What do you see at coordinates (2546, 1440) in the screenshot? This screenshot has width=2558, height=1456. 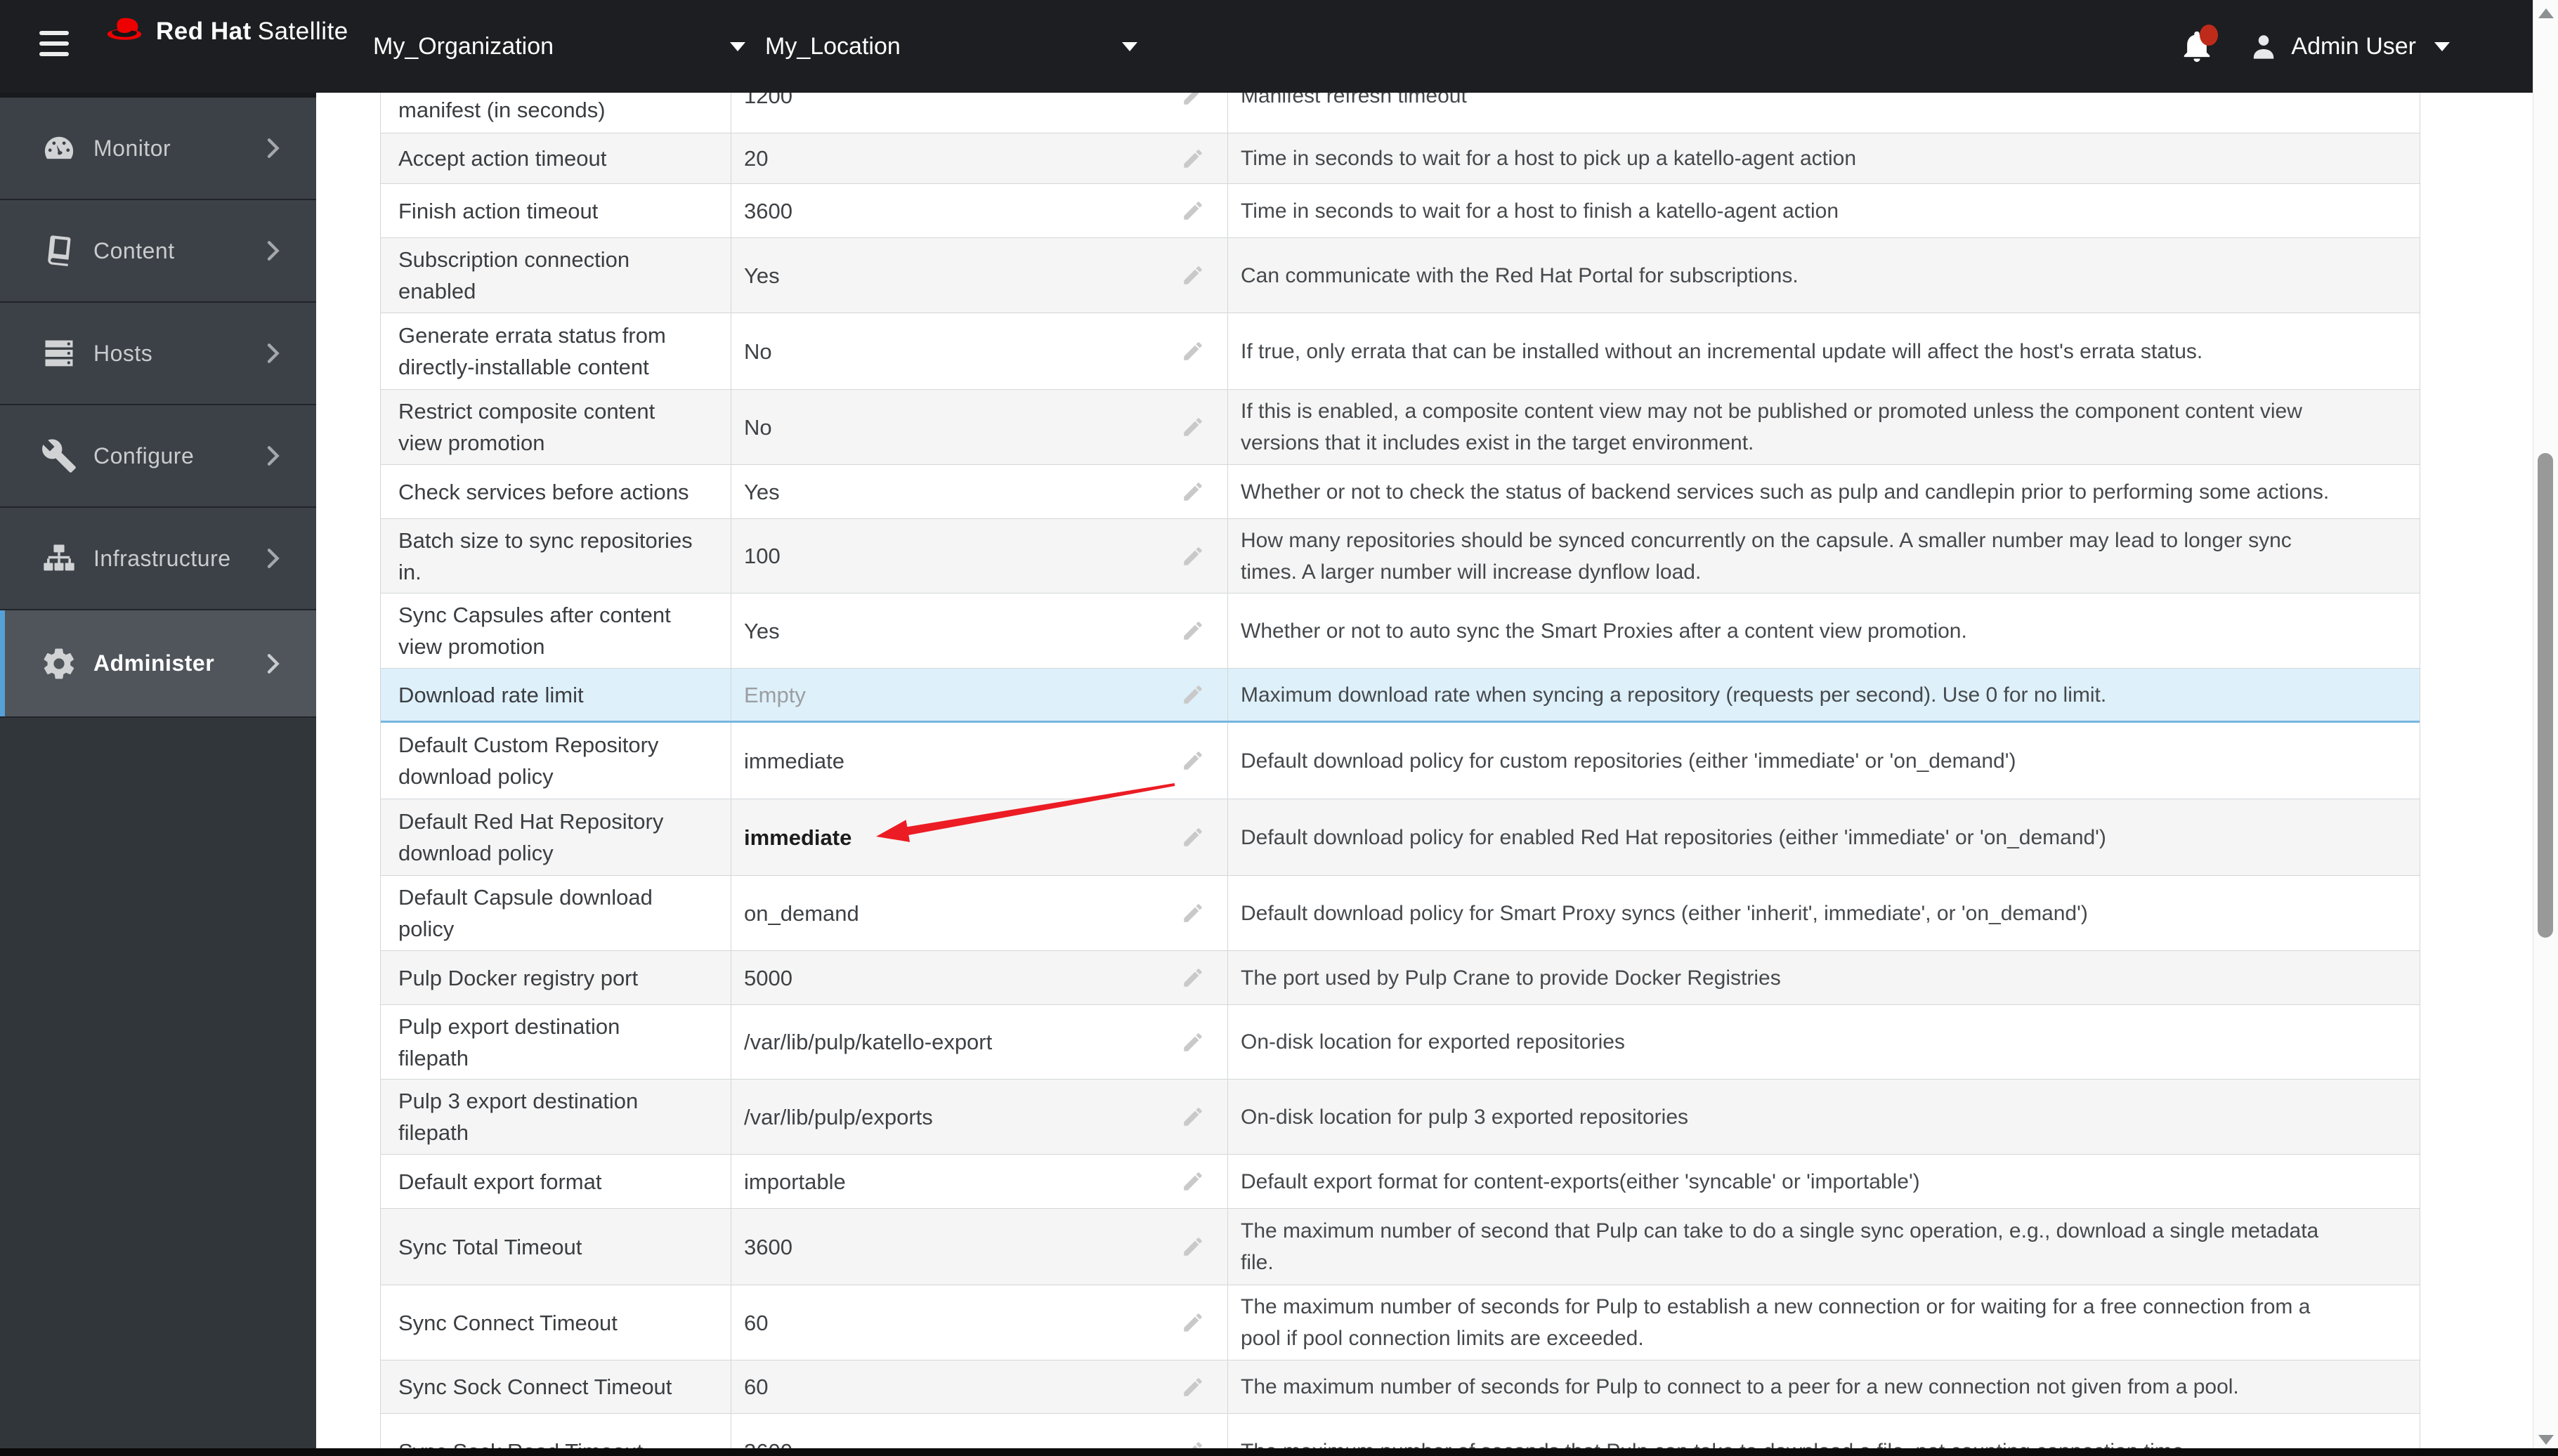 I see `scrollbar-down-arrow-icon` at bounding box center [2546, 1440].